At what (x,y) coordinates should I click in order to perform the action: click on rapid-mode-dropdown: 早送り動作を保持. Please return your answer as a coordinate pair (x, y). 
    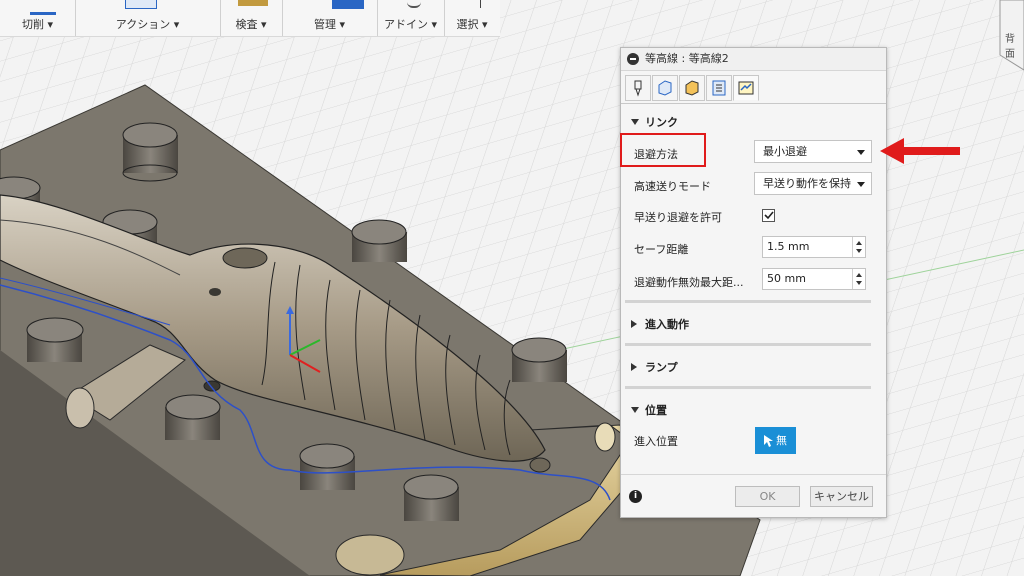
    Looking at the image, I should click on (813, 183).